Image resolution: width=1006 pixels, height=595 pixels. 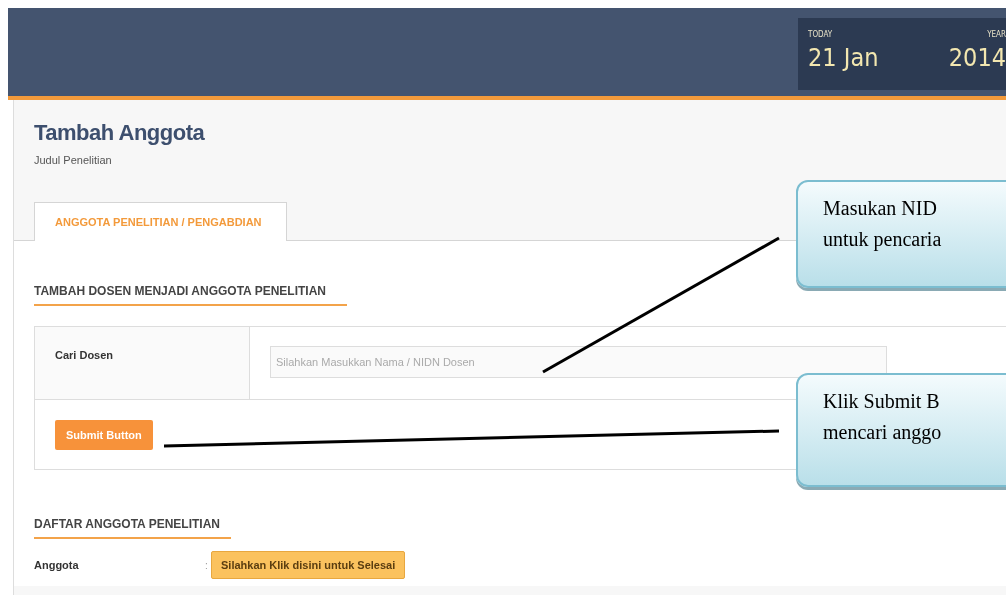 I want to click on callout-note: Masukan NID untuk pencaria, so click(x=901, y=234).